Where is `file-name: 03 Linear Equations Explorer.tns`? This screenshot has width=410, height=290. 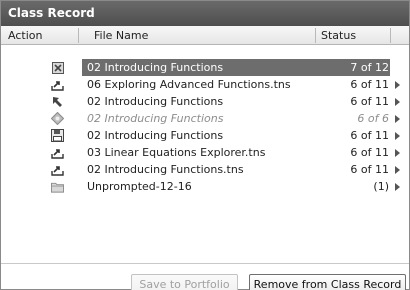
file-name: 03 Linear Equations Explorer.tns is located at coordinates (176, 152).